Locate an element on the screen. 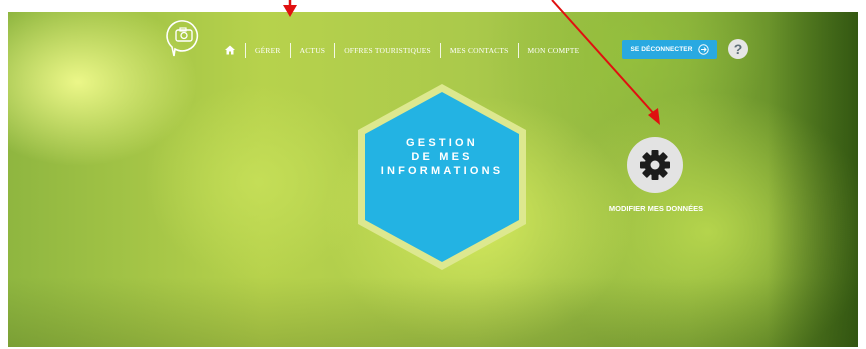  camera-bubble-icon is located at coordinates (182, 38).